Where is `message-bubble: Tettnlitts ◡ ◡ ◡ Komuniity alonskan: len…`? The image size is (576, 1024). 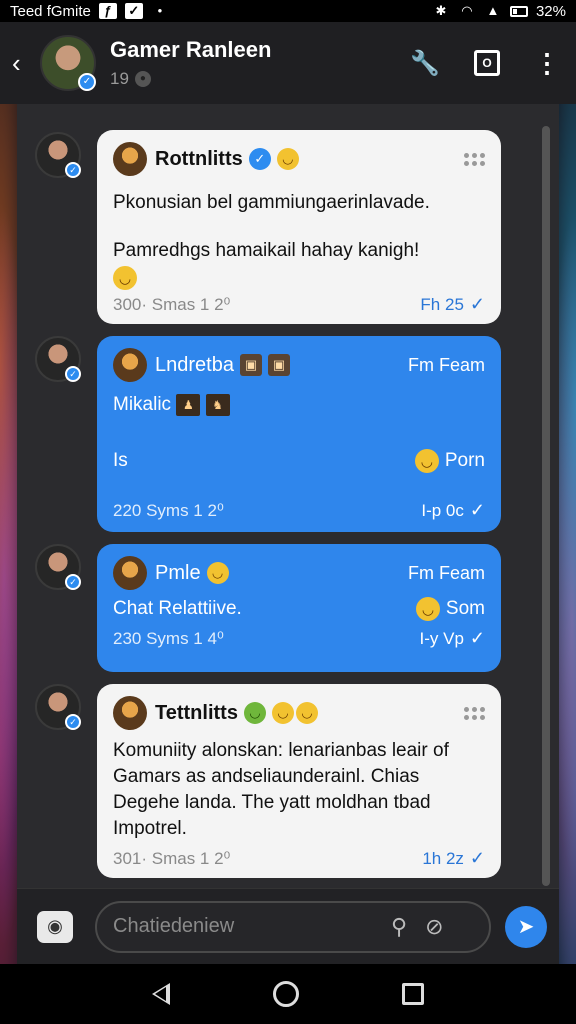
message-bubble: Tettnlitts ◡ ◡ ◡ Komuniity alonskan: len… is located at coordinates (299, 781).